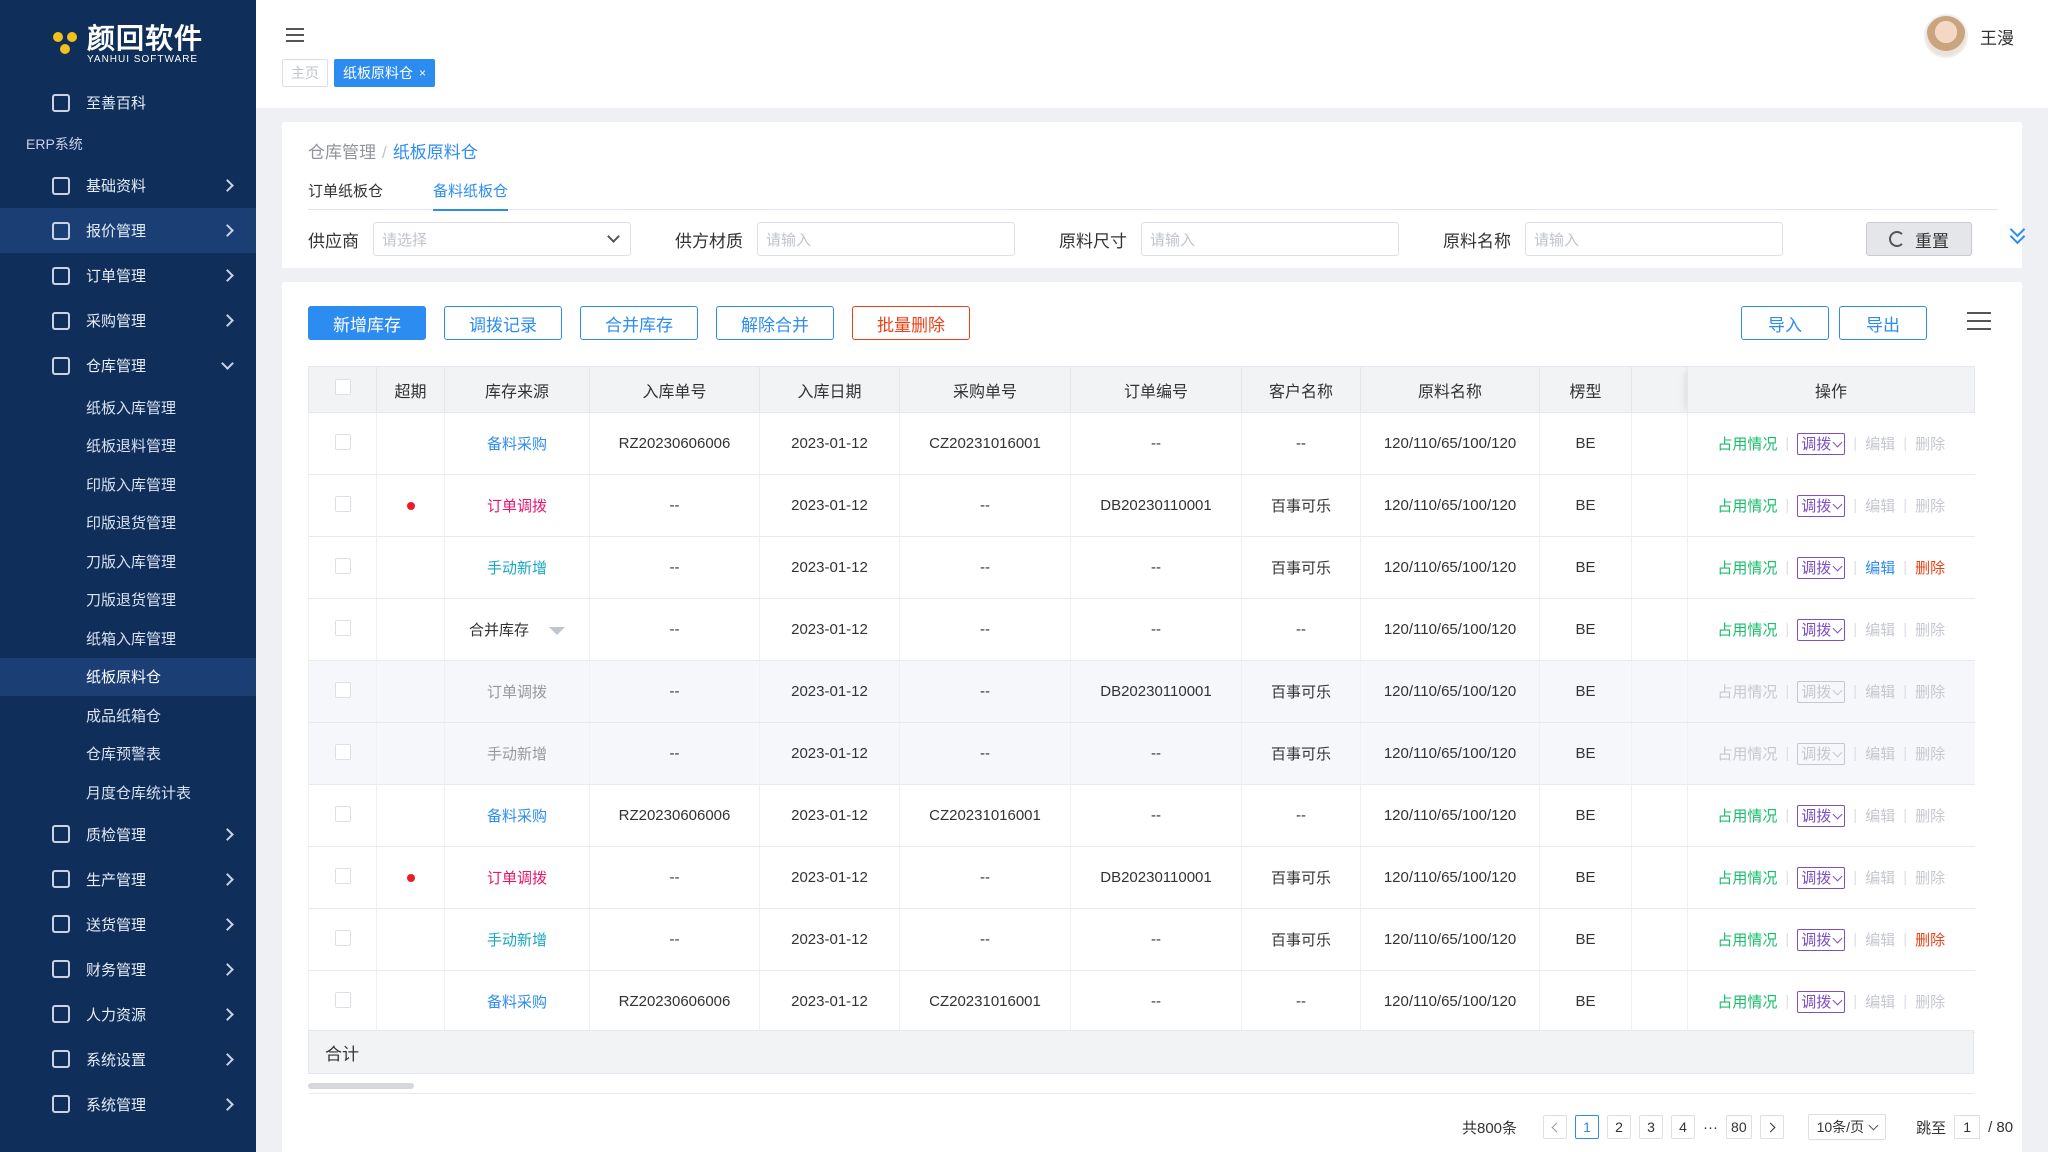 The image size is (2048, 1152). I want to click on sidebar-subitem-3: 印版退货管理, so click(128, 523).